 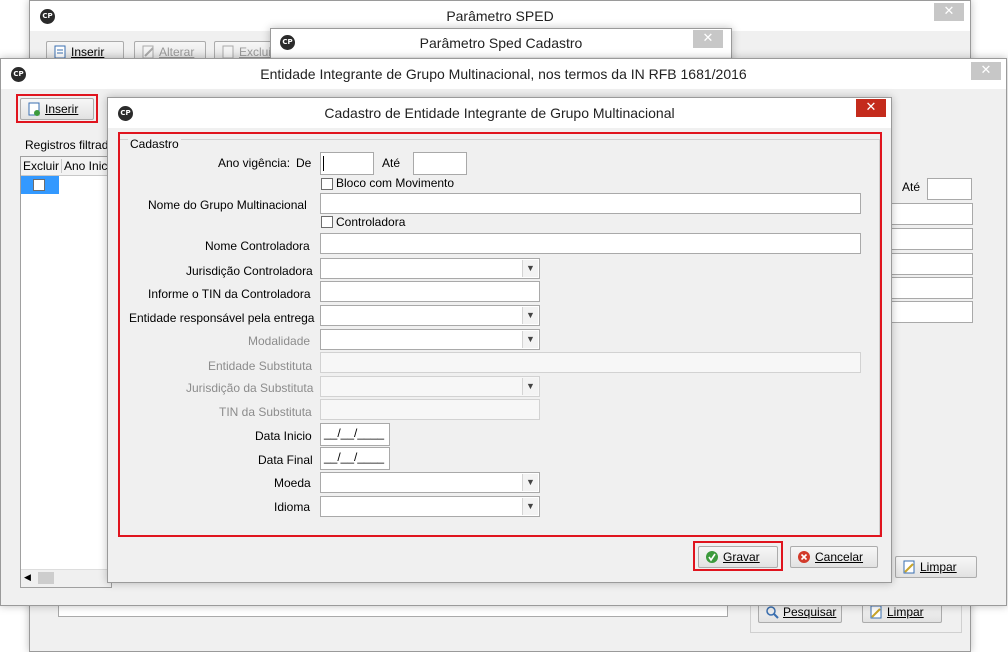 I want to click on nome-grupo-label: Nome do Grupo Multinacional, so click(x=227, y=205).